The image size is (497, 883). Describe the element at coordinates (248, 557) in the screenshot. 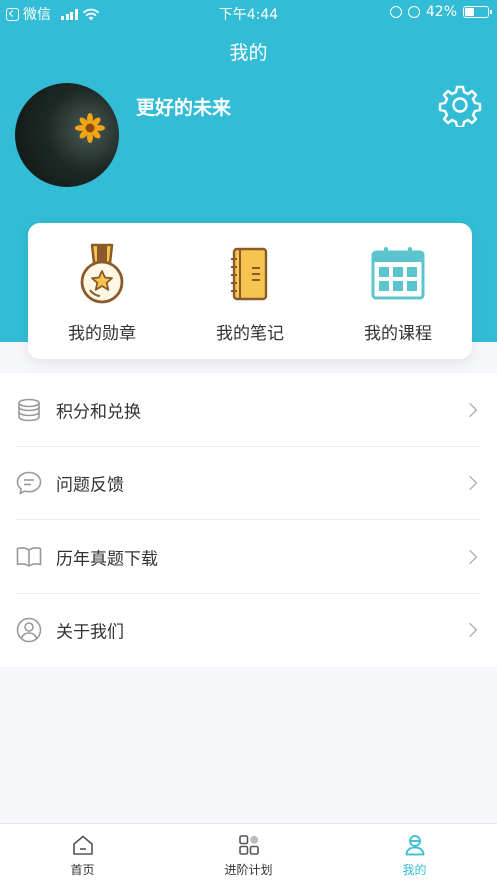

I see `menu-item-past-exams: 历年真题下载` at that location.